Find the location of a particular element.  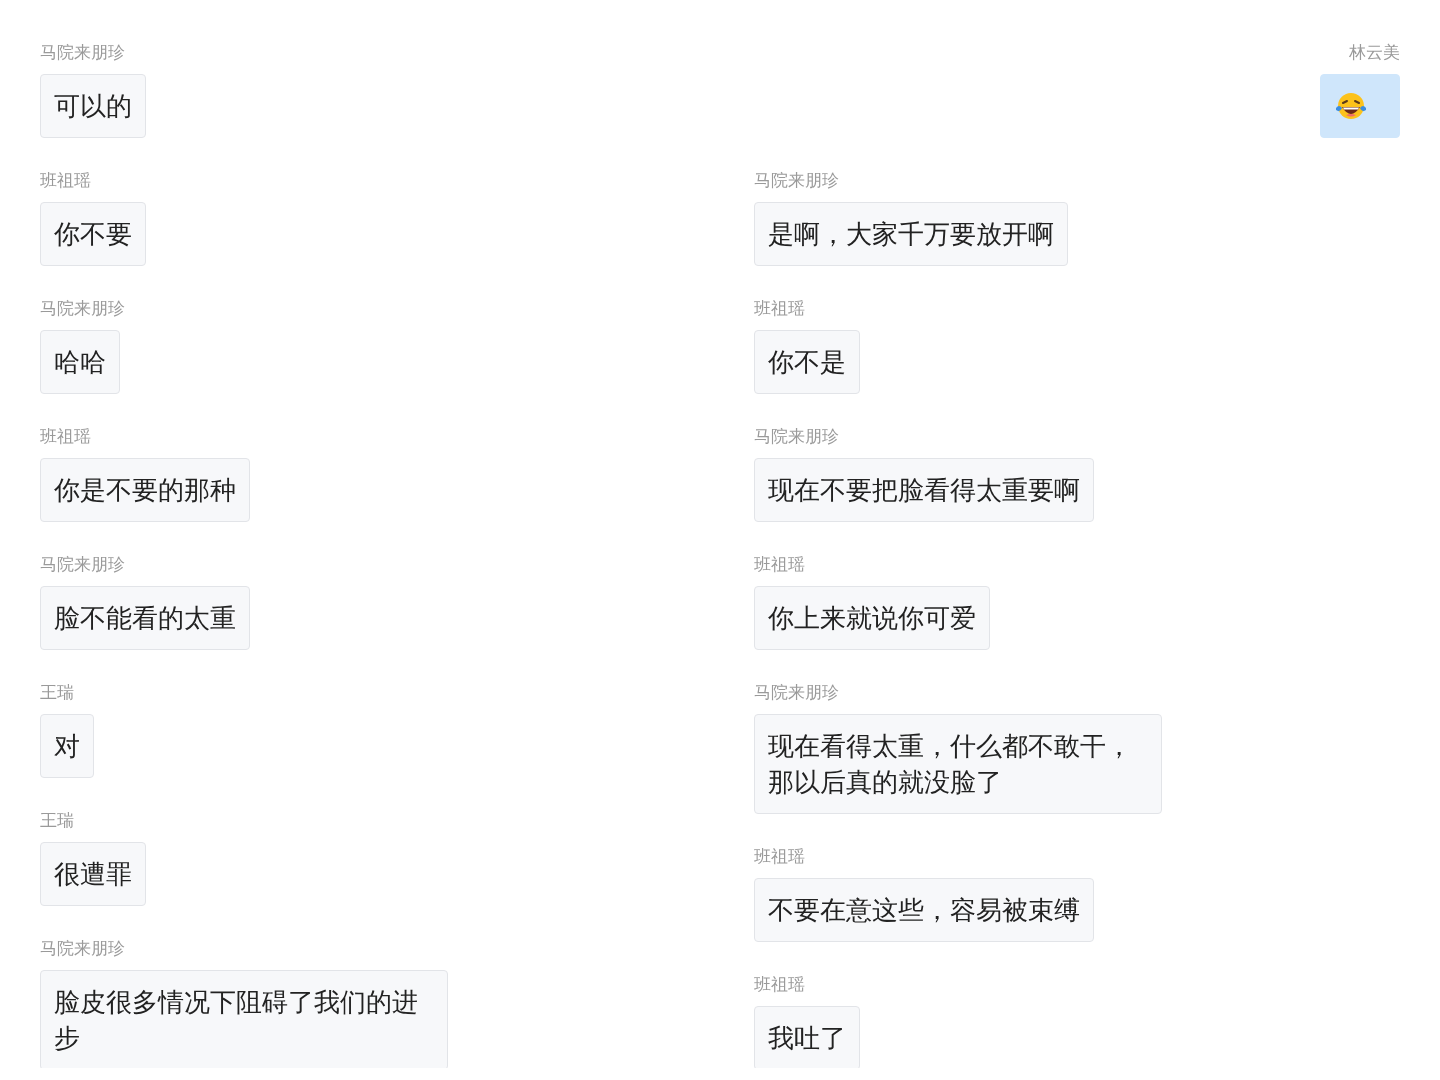

message-bubble: 脸不能看的太重 is located at coordinates (145, 618).